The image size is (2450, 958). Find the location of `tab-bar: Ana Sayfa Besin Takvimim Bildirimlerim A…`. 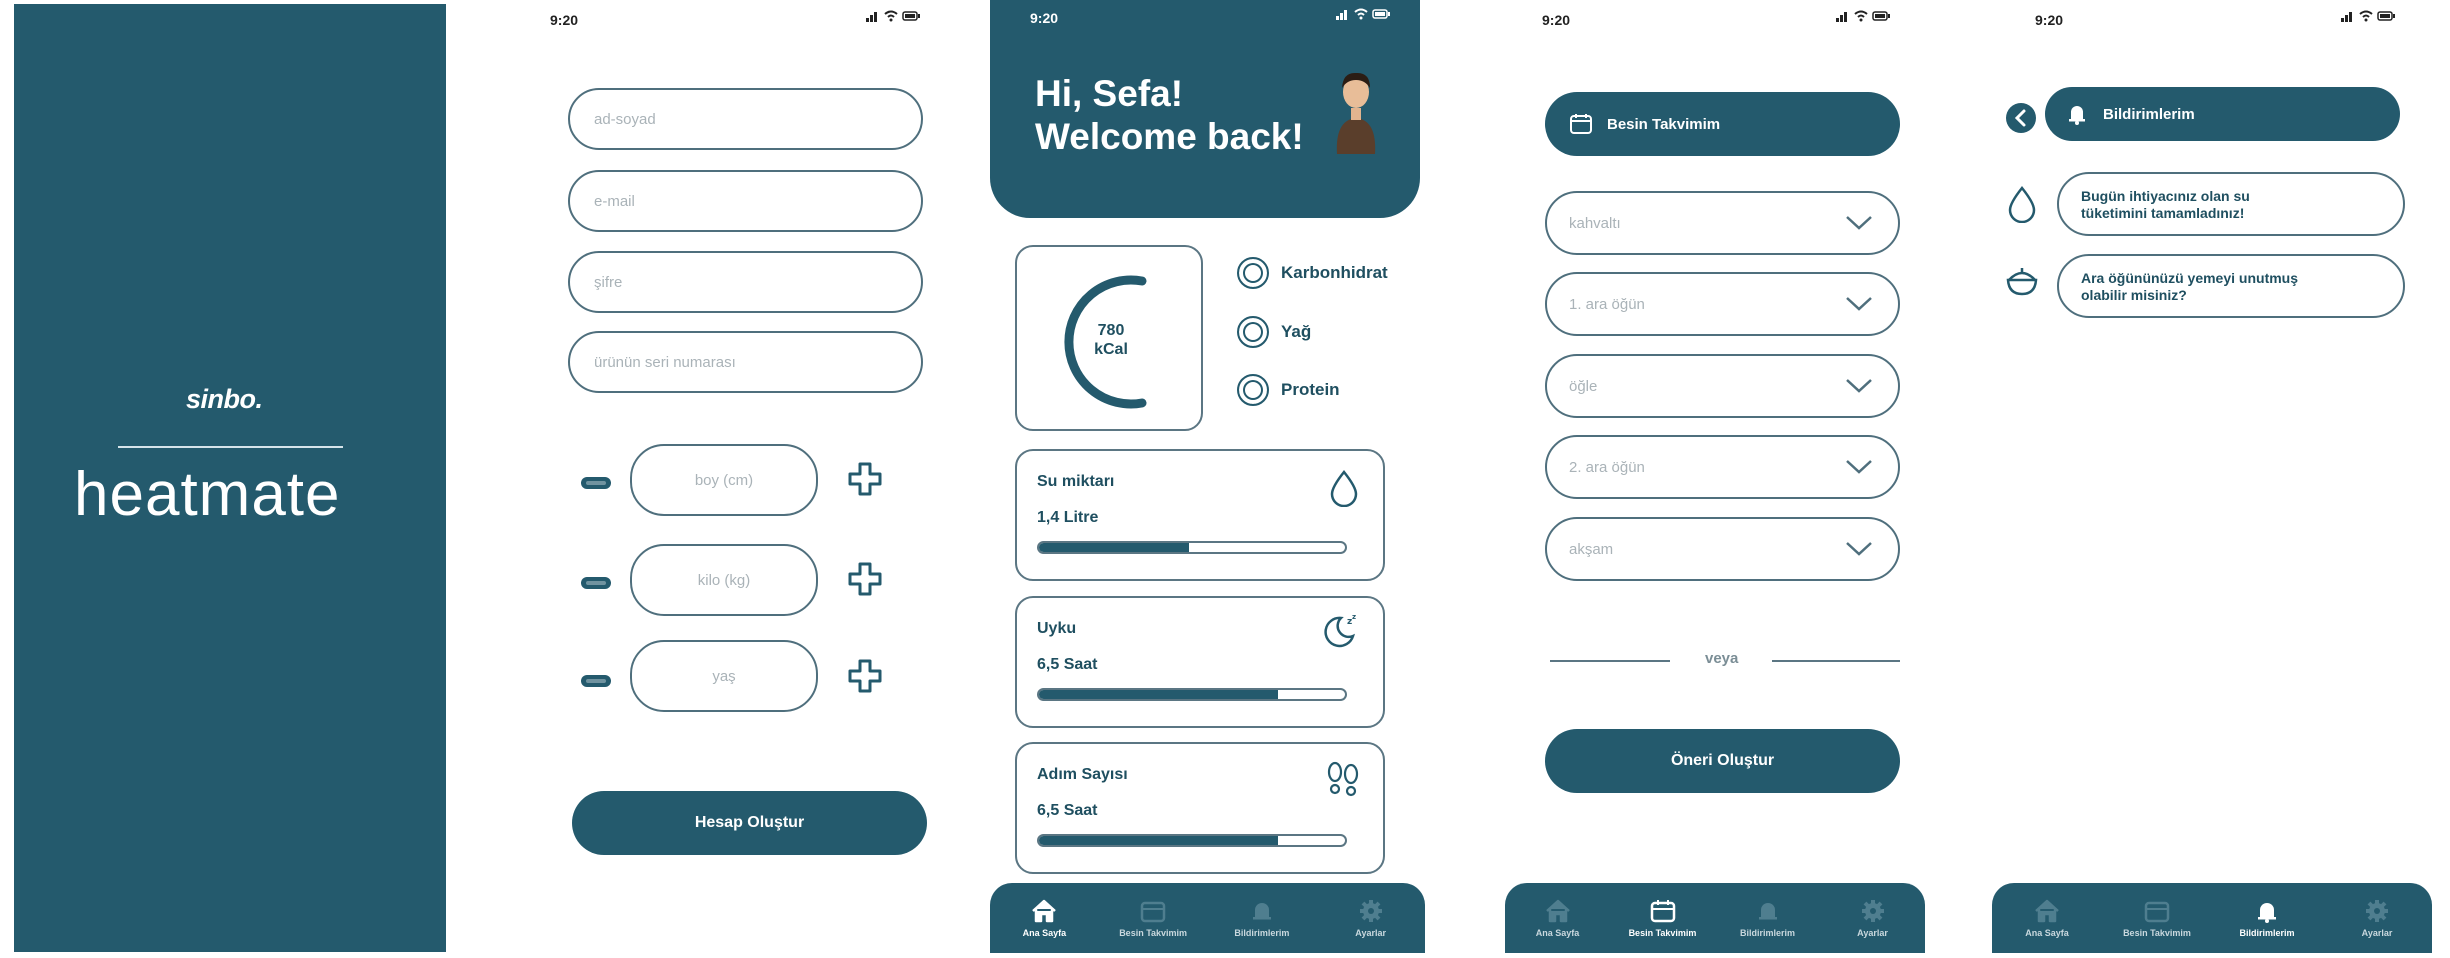

tab-bar: Ana Sayfa Besin Takvimim Bildirimlerim A… is located at coordinates (2212, 918).